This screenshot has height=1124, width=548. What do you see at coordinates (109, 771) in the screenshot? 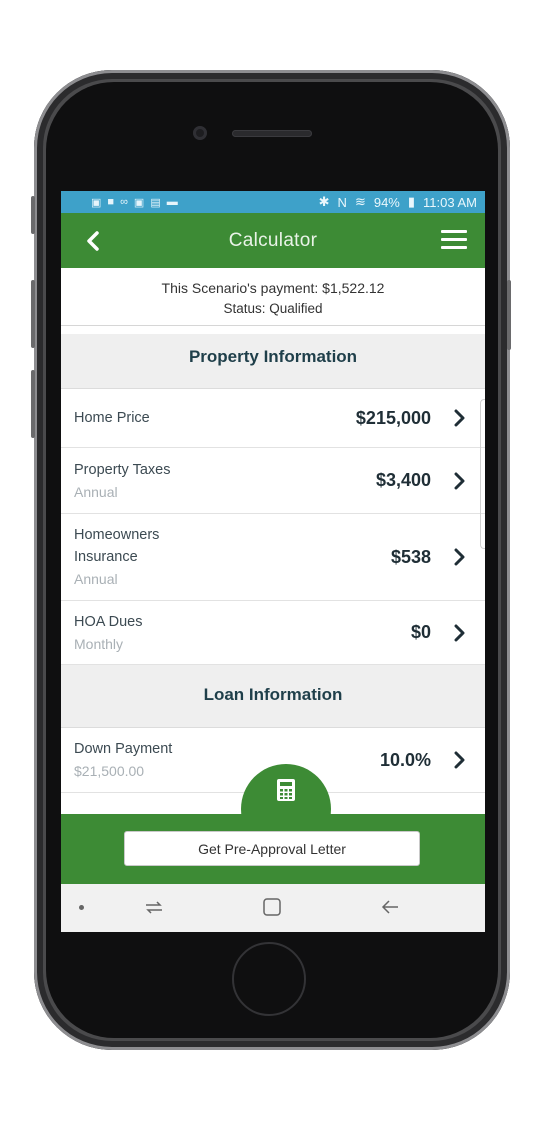
I see `row-sublabel: $21,500.00` at bounding box center [109, 771].